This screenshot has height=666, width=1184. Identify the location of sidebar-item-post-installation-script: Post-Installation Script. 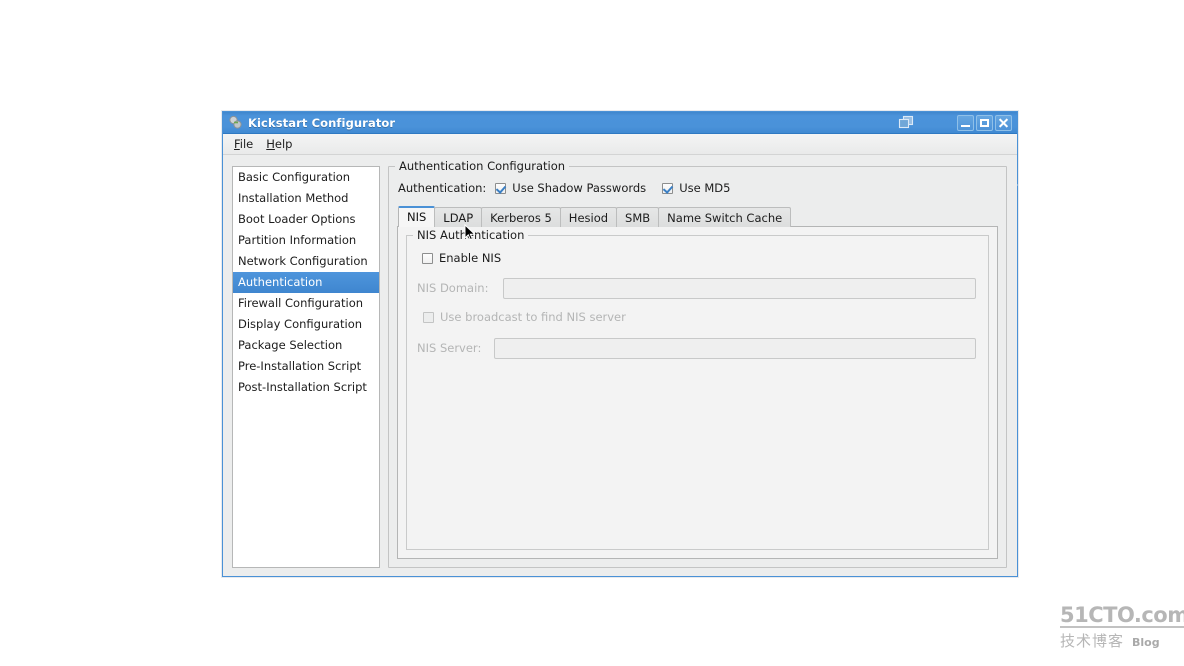
(306, 387).